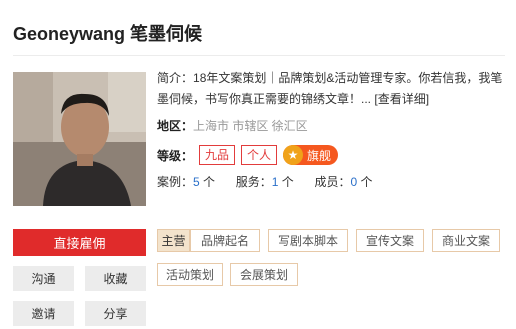 This screenshot has width=516, height=329. What do you see at coordinates (259, 55) in the screenshot?
I see `title-divider` at bounding box center [259, 55].